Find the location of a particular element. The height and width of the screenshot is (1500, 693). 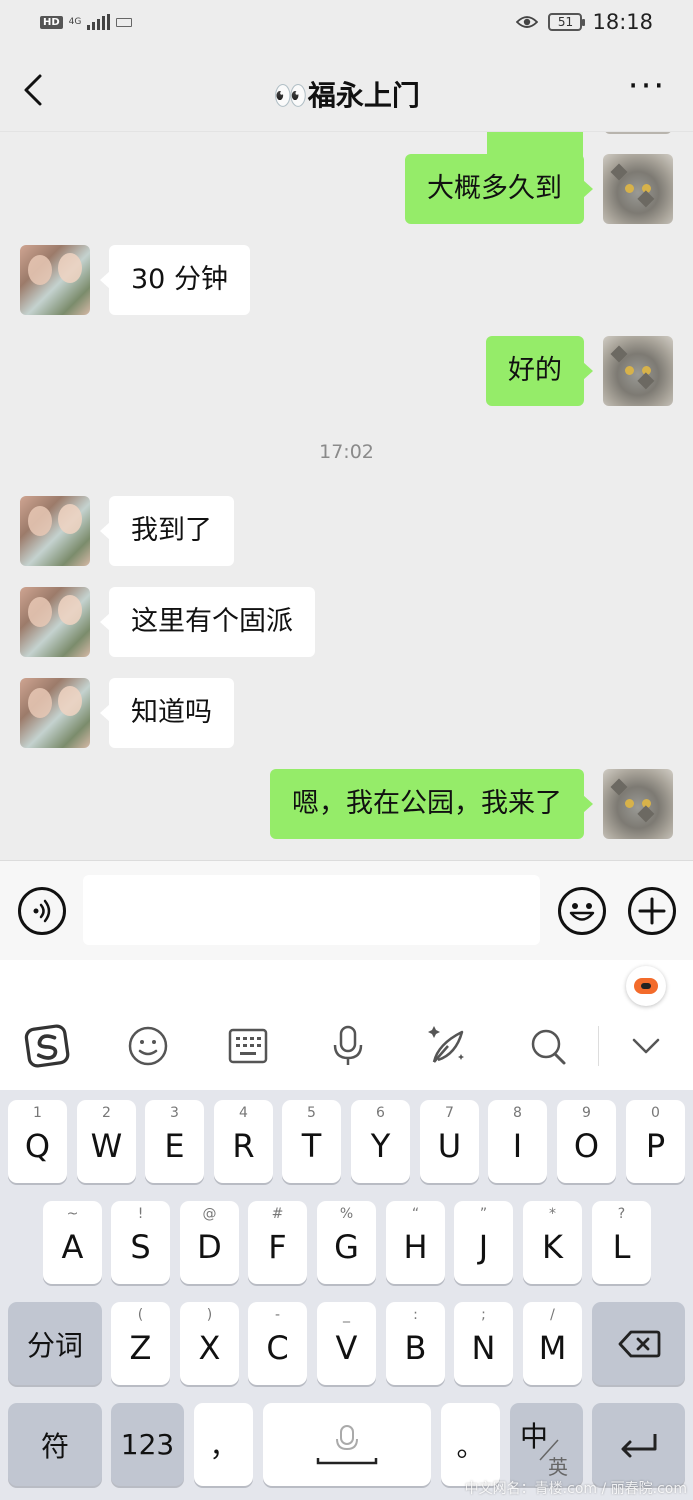

key-hint: 0 is located at coordinates (655, 1113).